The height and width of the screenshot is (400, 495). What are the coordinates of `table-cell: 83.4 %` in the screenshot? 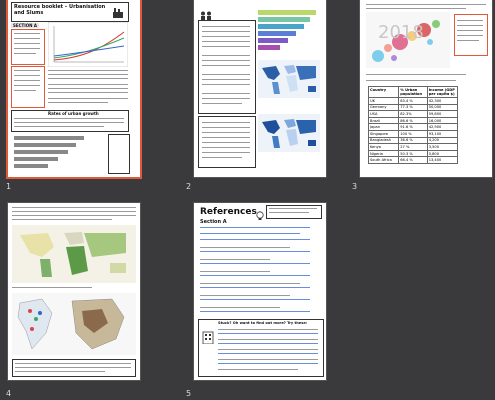 It's located at (413, 101).